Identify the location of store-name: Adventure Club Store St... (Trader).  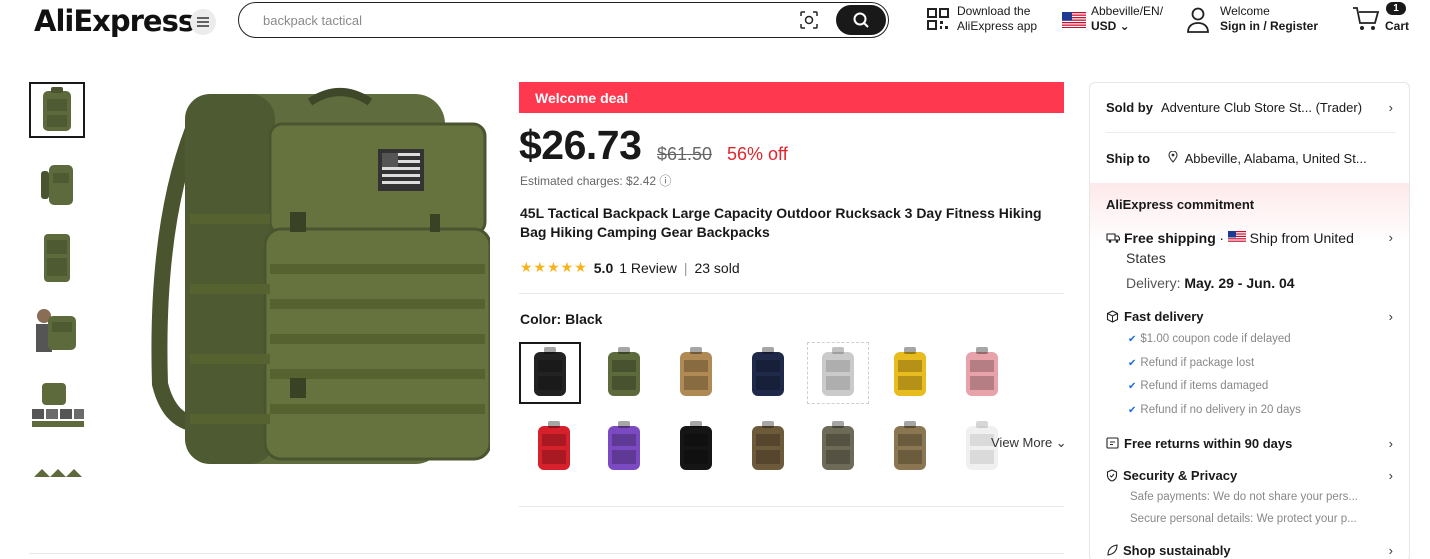
(1261, 107).